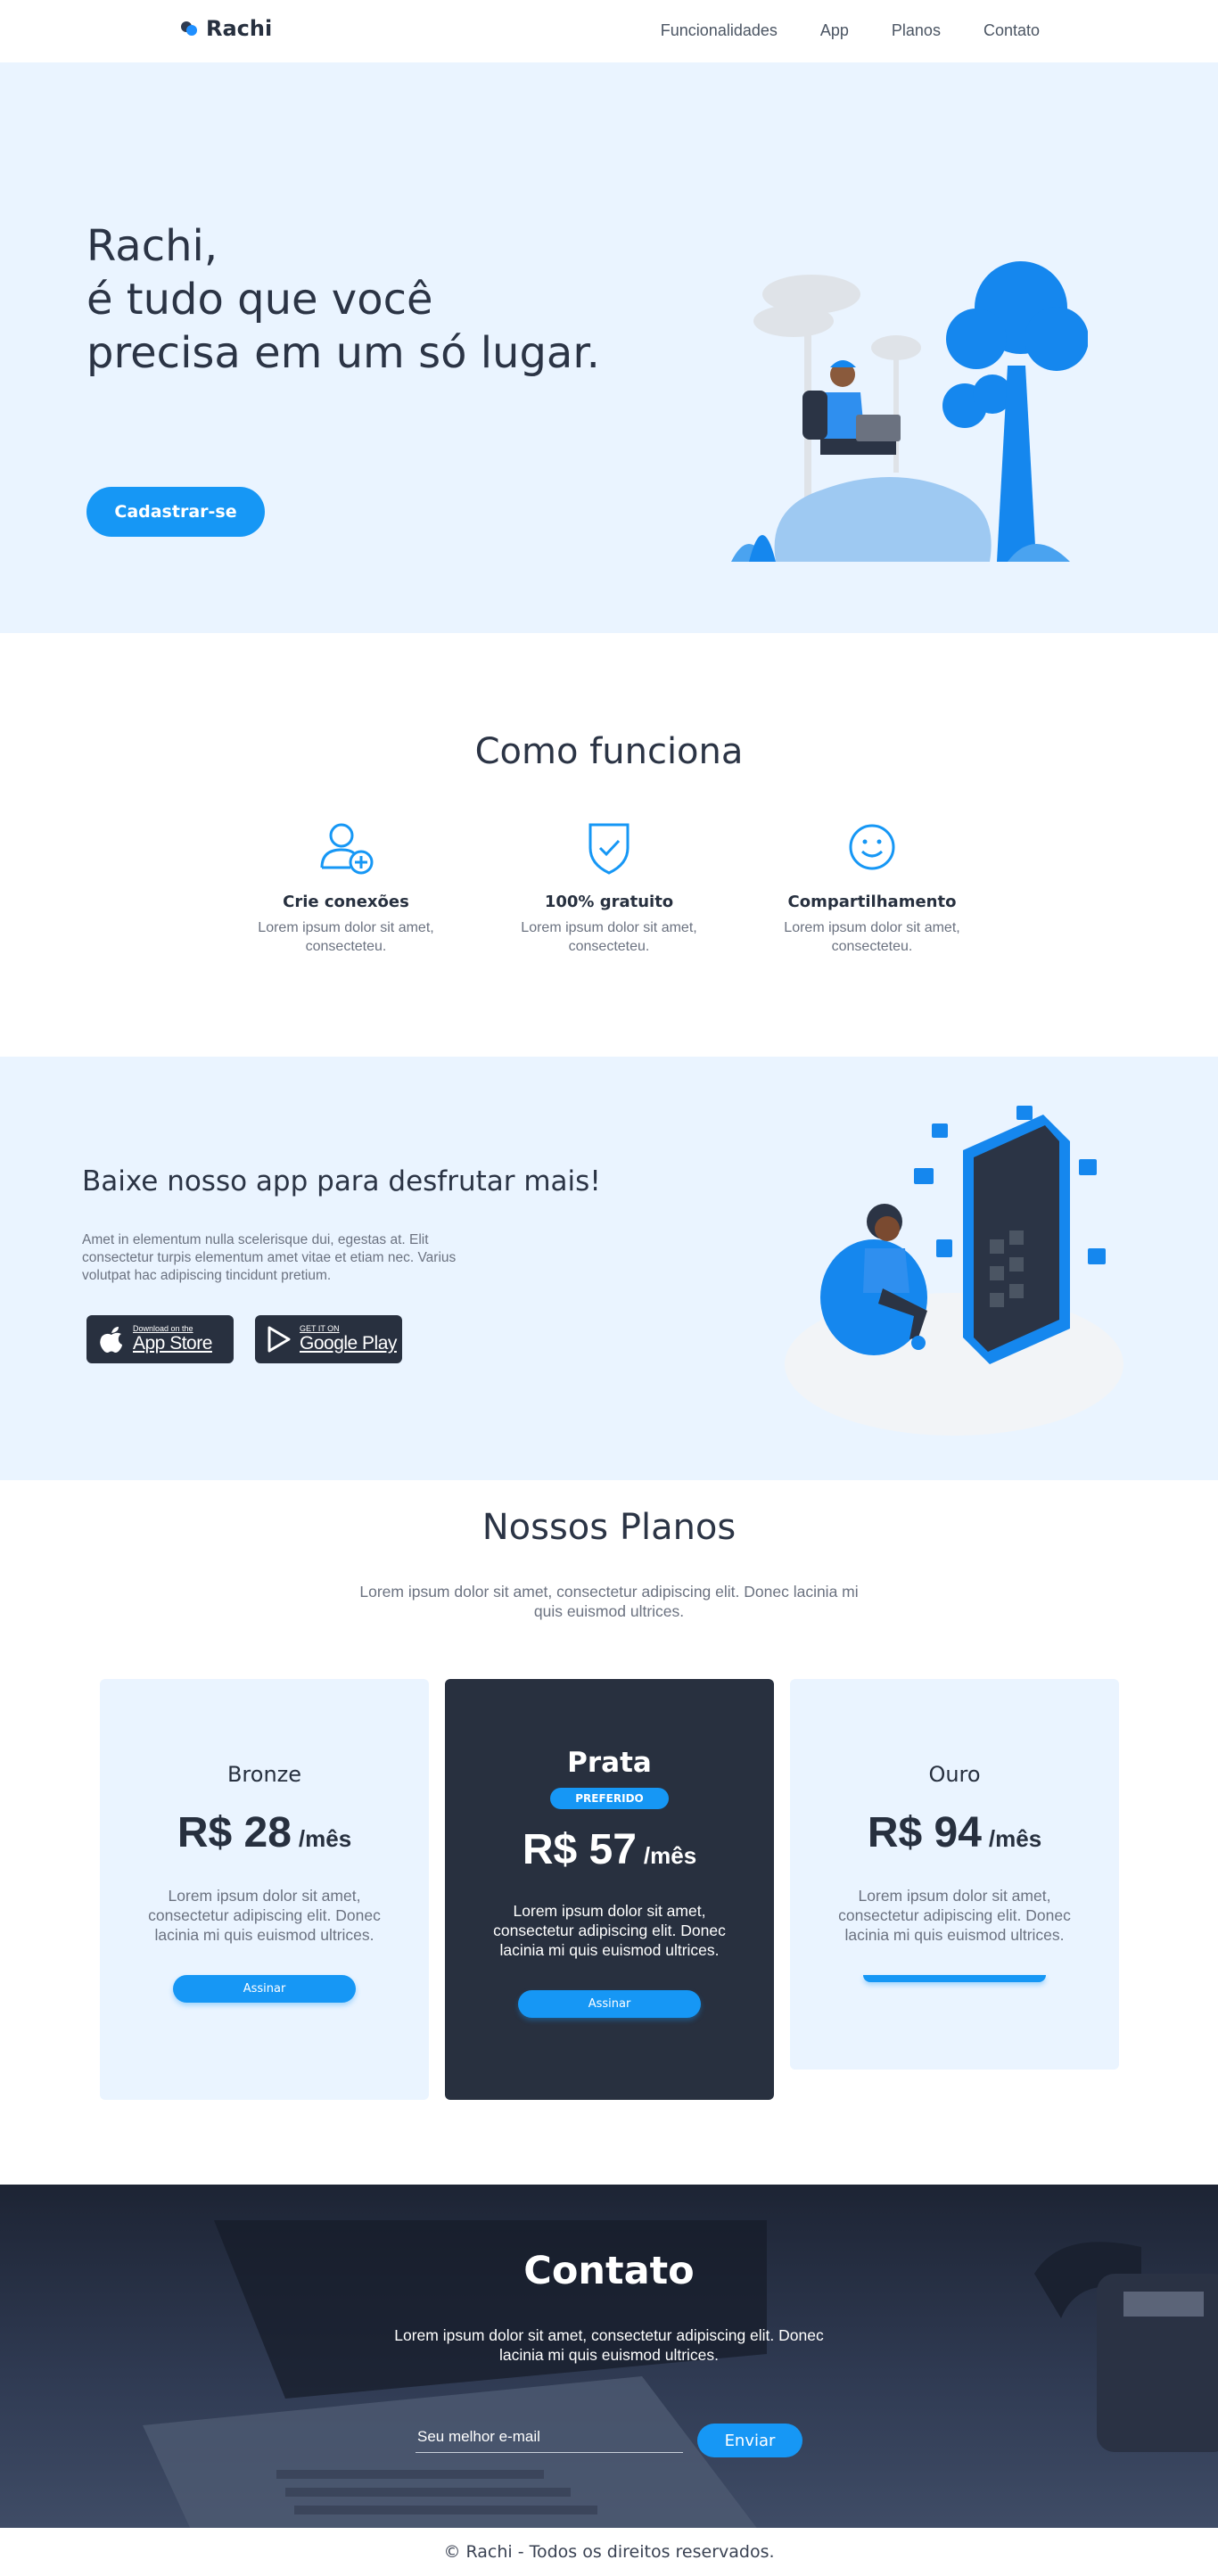 Image resolution: width=1218 pixels, height=2576 pixels. I want to click on main-nav: Funcionalidades App Planos Contato, so click(851, 30).